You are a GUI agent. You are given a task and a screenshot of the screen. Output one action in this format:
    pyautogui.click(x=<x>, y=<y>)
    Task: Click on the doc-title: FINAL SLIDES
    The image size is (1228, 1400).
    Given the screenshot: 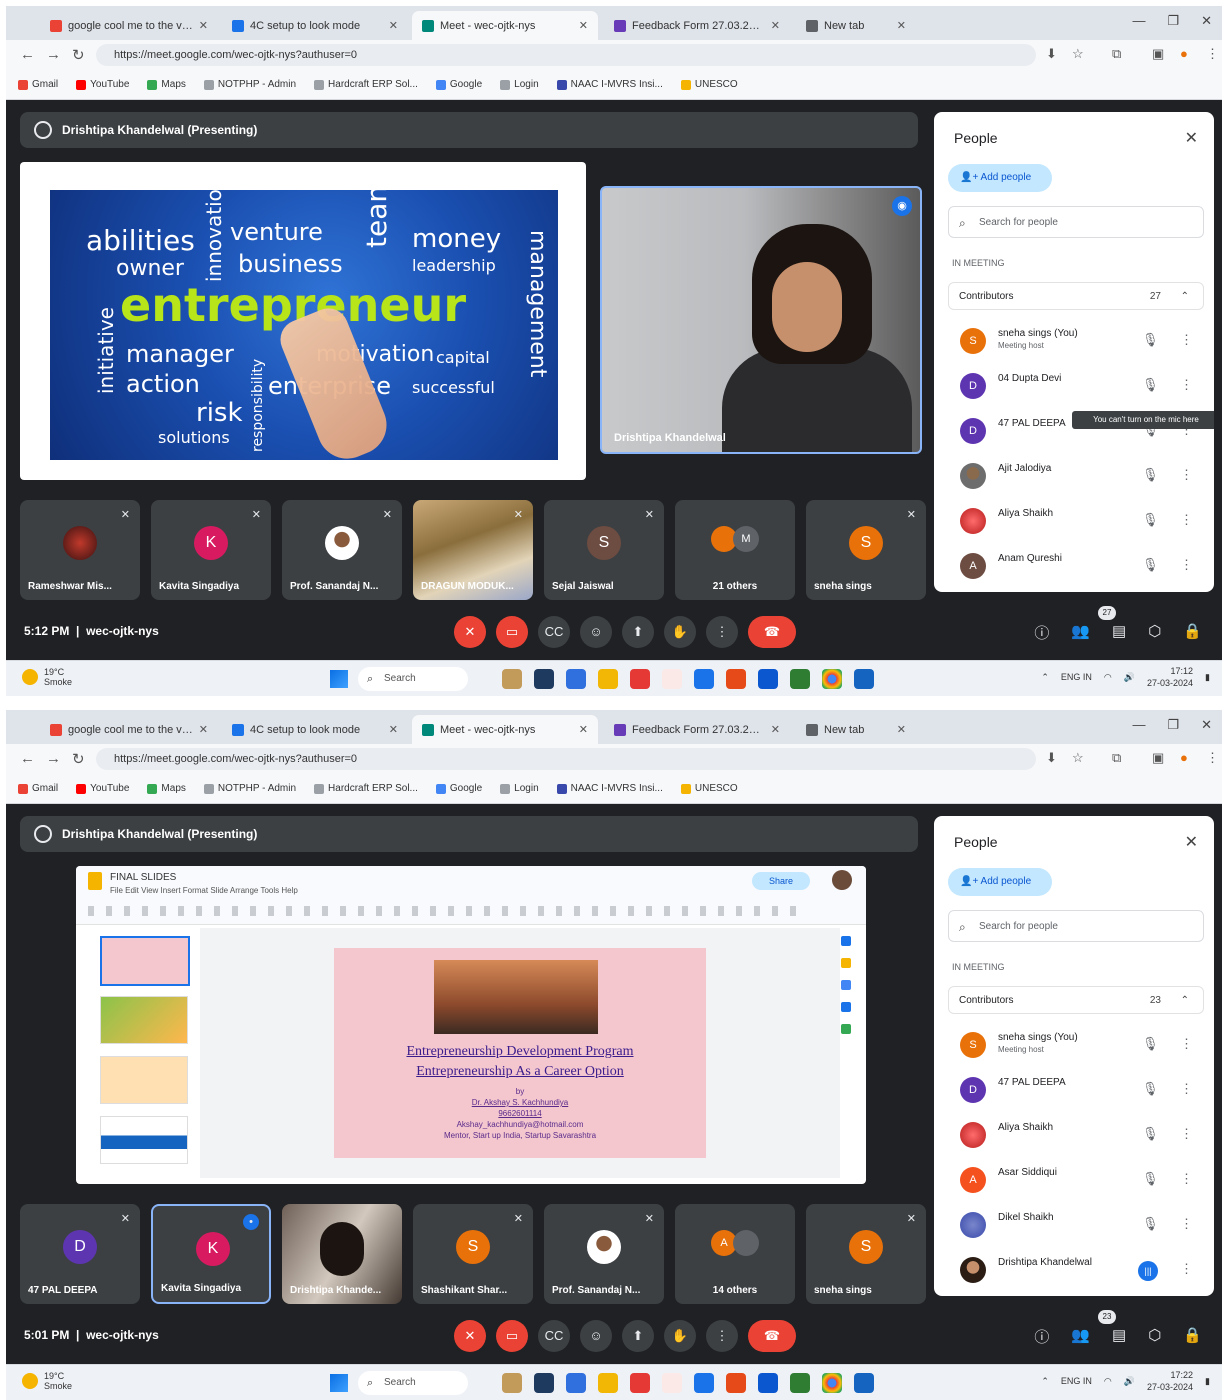 What is the action you would take?
    pyautogui.click(x=143, y=877)
    